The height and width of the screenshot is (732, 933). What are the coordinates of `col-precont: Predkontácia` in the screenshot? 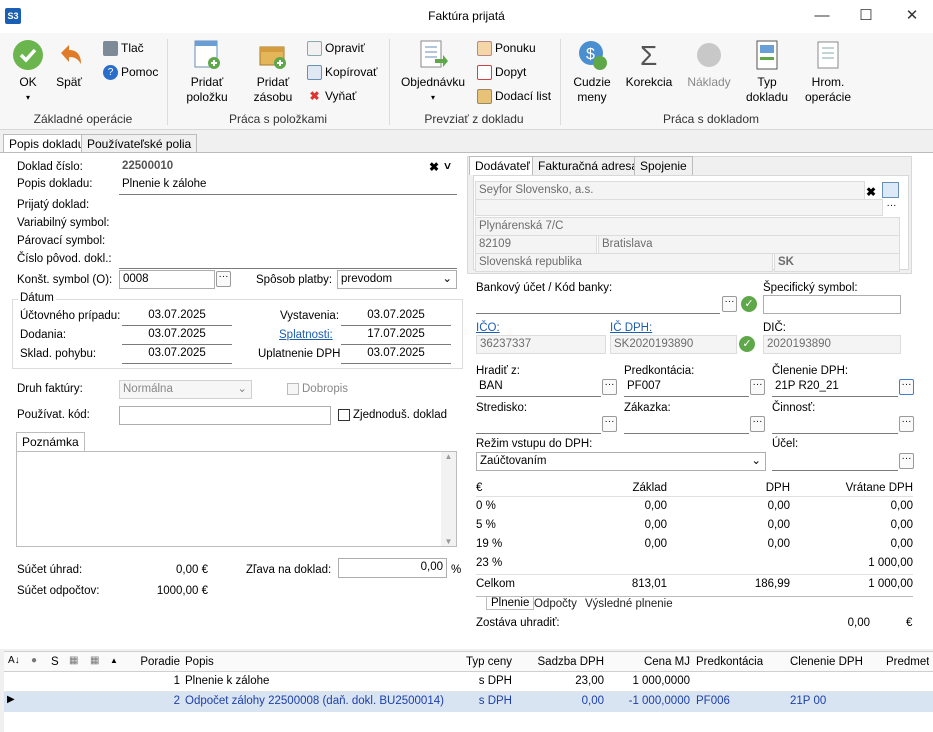 It's located at (729, 662).